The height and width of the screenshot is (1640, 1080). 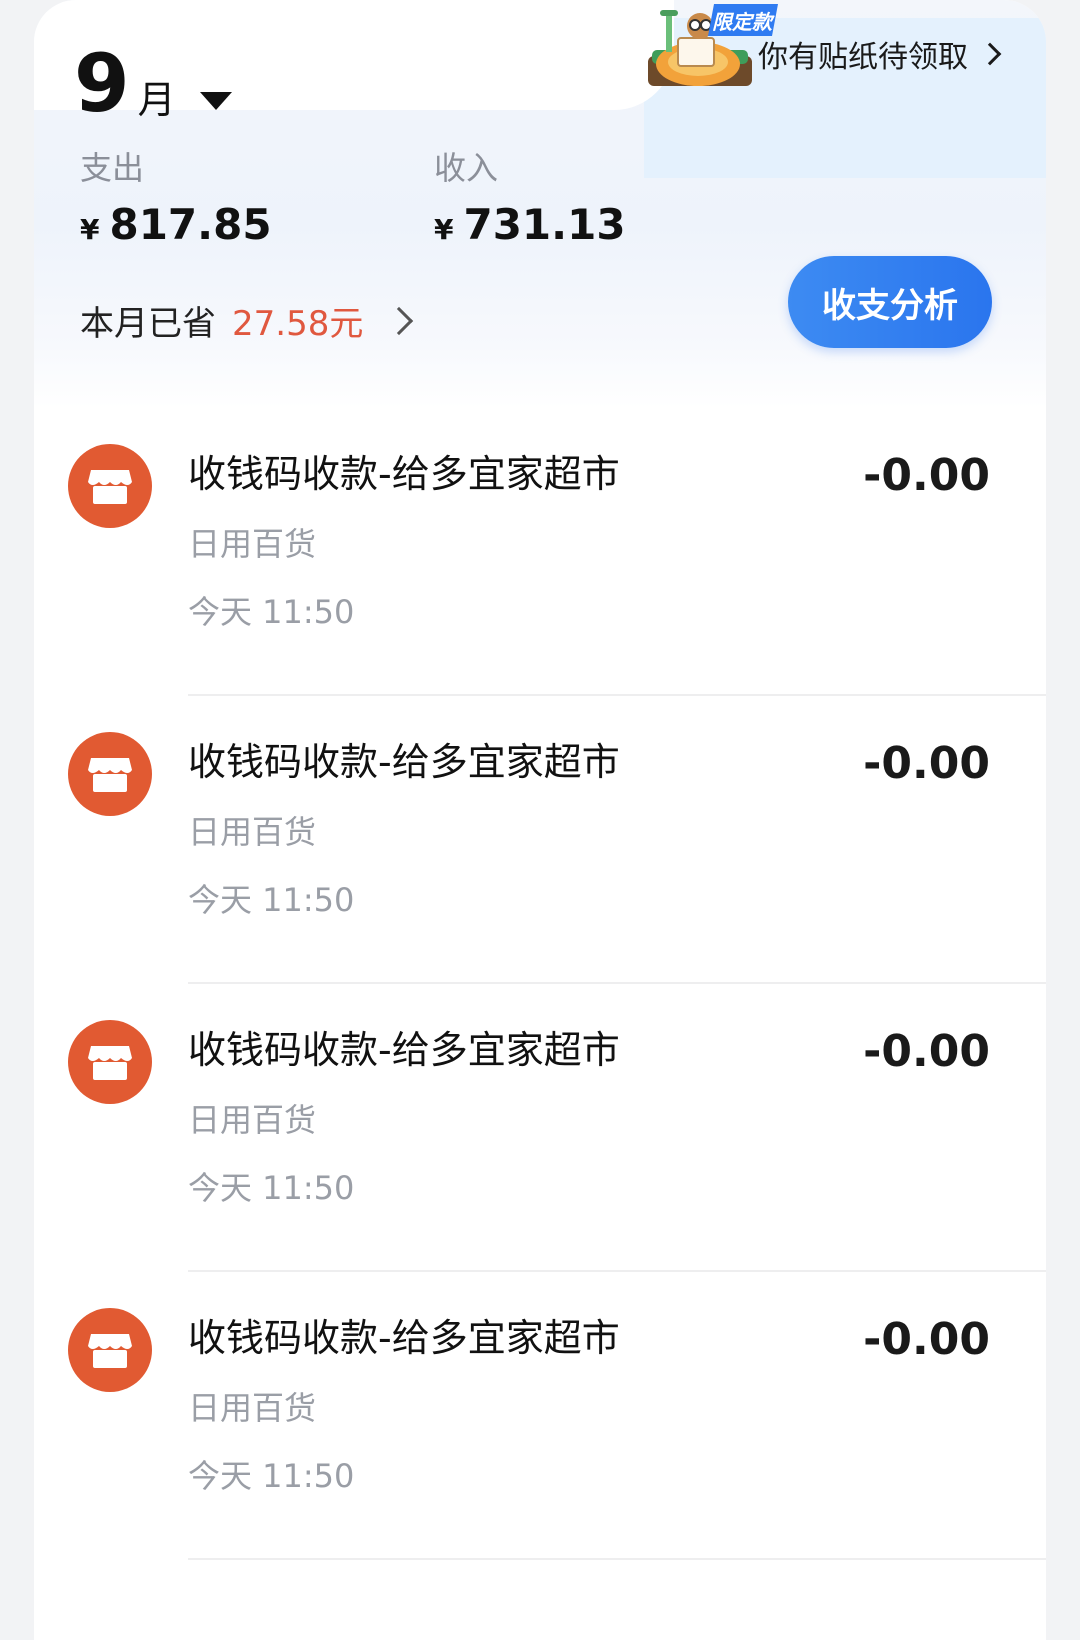 What do you see at coordinates (190, 224) in the screenshot?
I see `expense-amount: 817.85` at bounding box center [190, 224].